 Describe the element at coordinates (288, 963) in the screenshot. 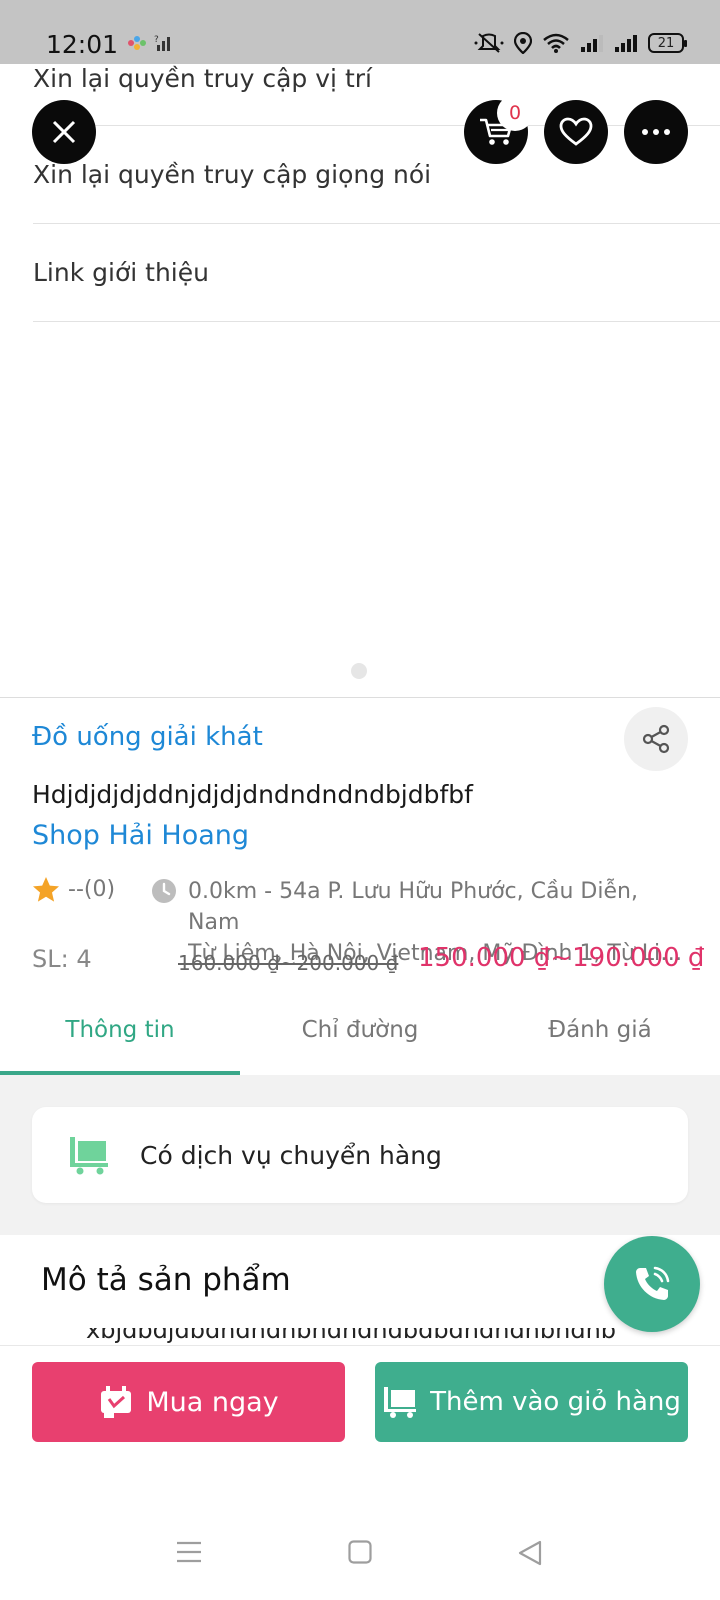

I see `original-price: 160.000 ₫~200.000 ₫` at that location.